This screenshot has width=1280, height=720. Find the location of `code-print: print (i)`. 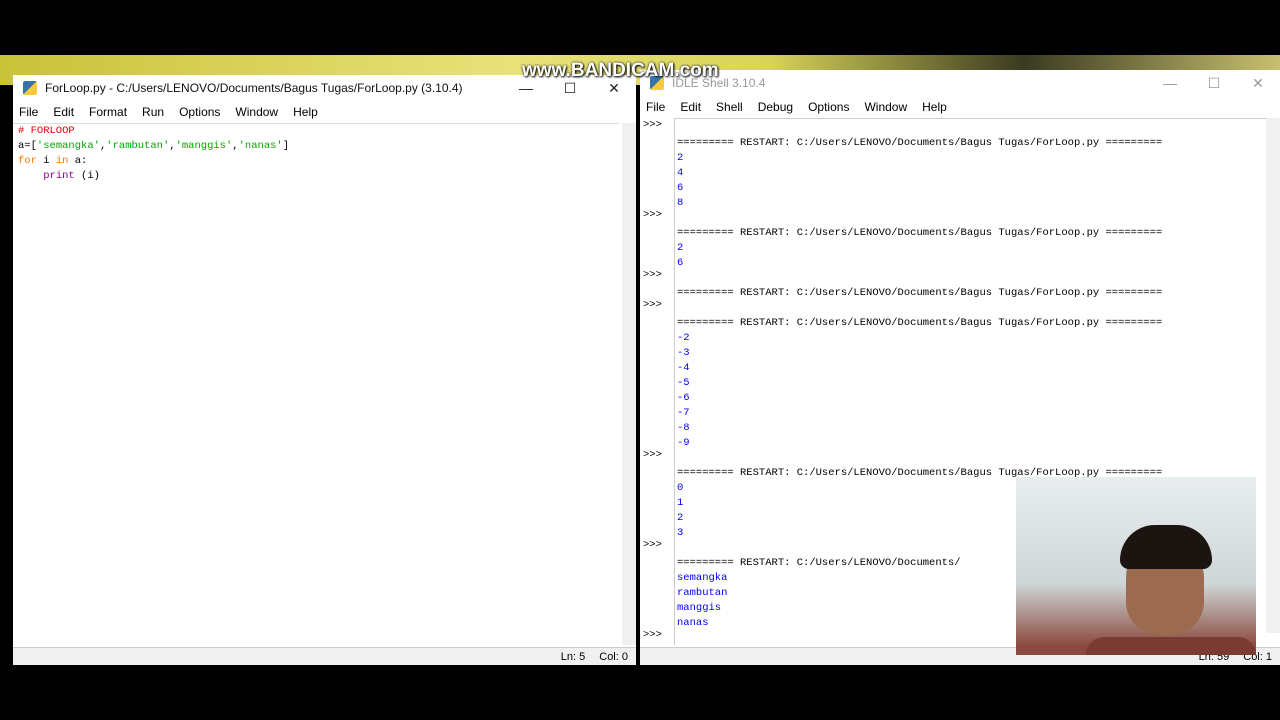

code-print: print (i) is located at coordinates (71, 176).